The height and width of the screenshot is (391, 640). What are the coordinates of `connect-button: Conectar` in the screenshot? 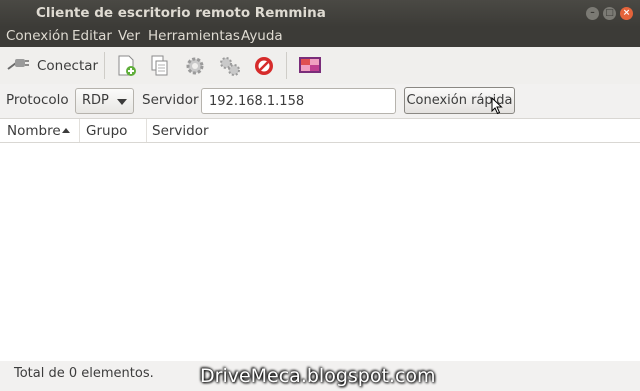 It's located at (52, 66).